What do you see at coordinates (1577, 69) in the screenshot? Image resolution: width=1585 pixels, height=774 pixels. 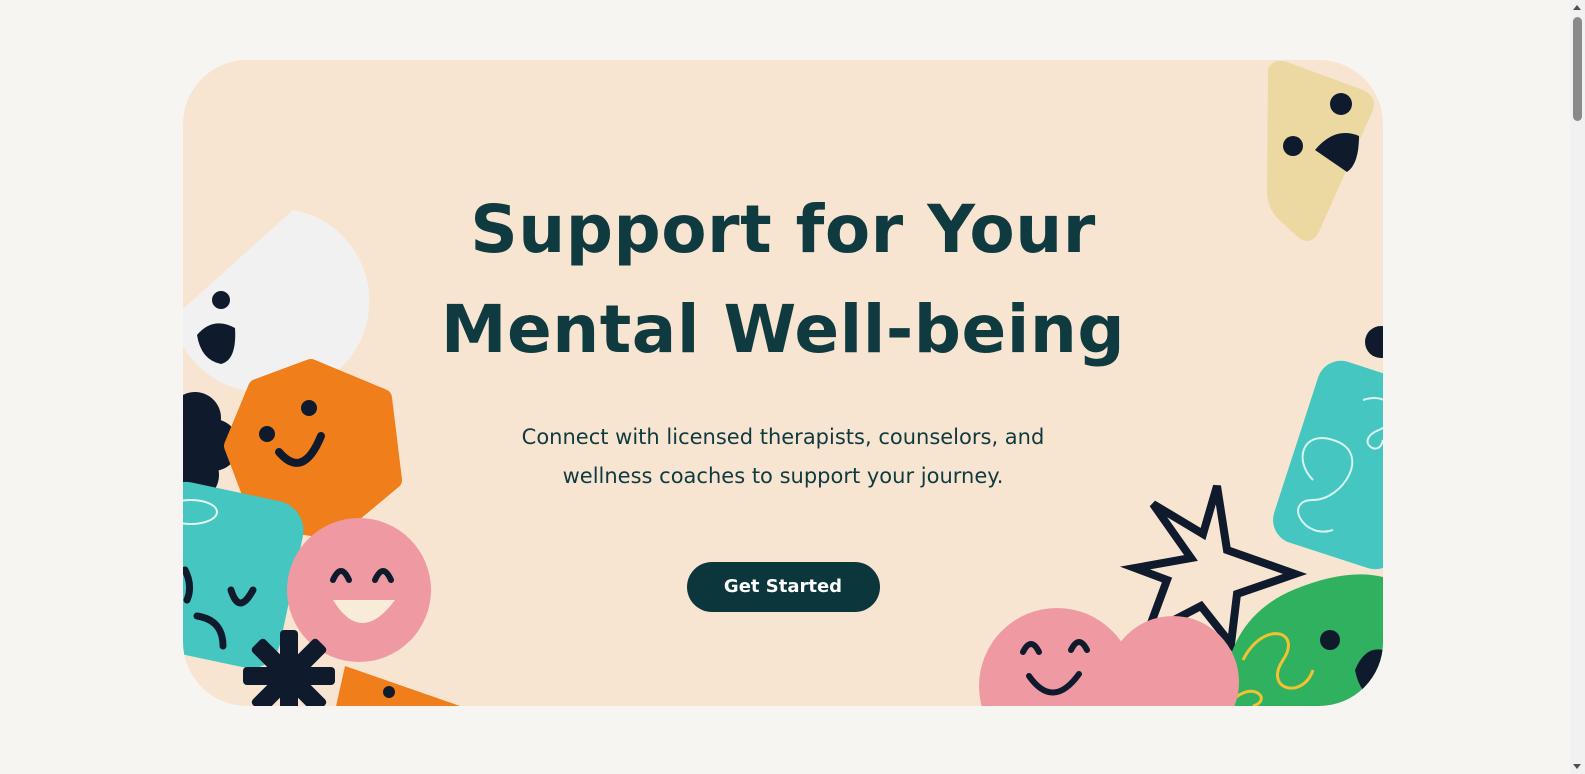 I see `scrollbar-thumb` at bounding box center [1577, 69].